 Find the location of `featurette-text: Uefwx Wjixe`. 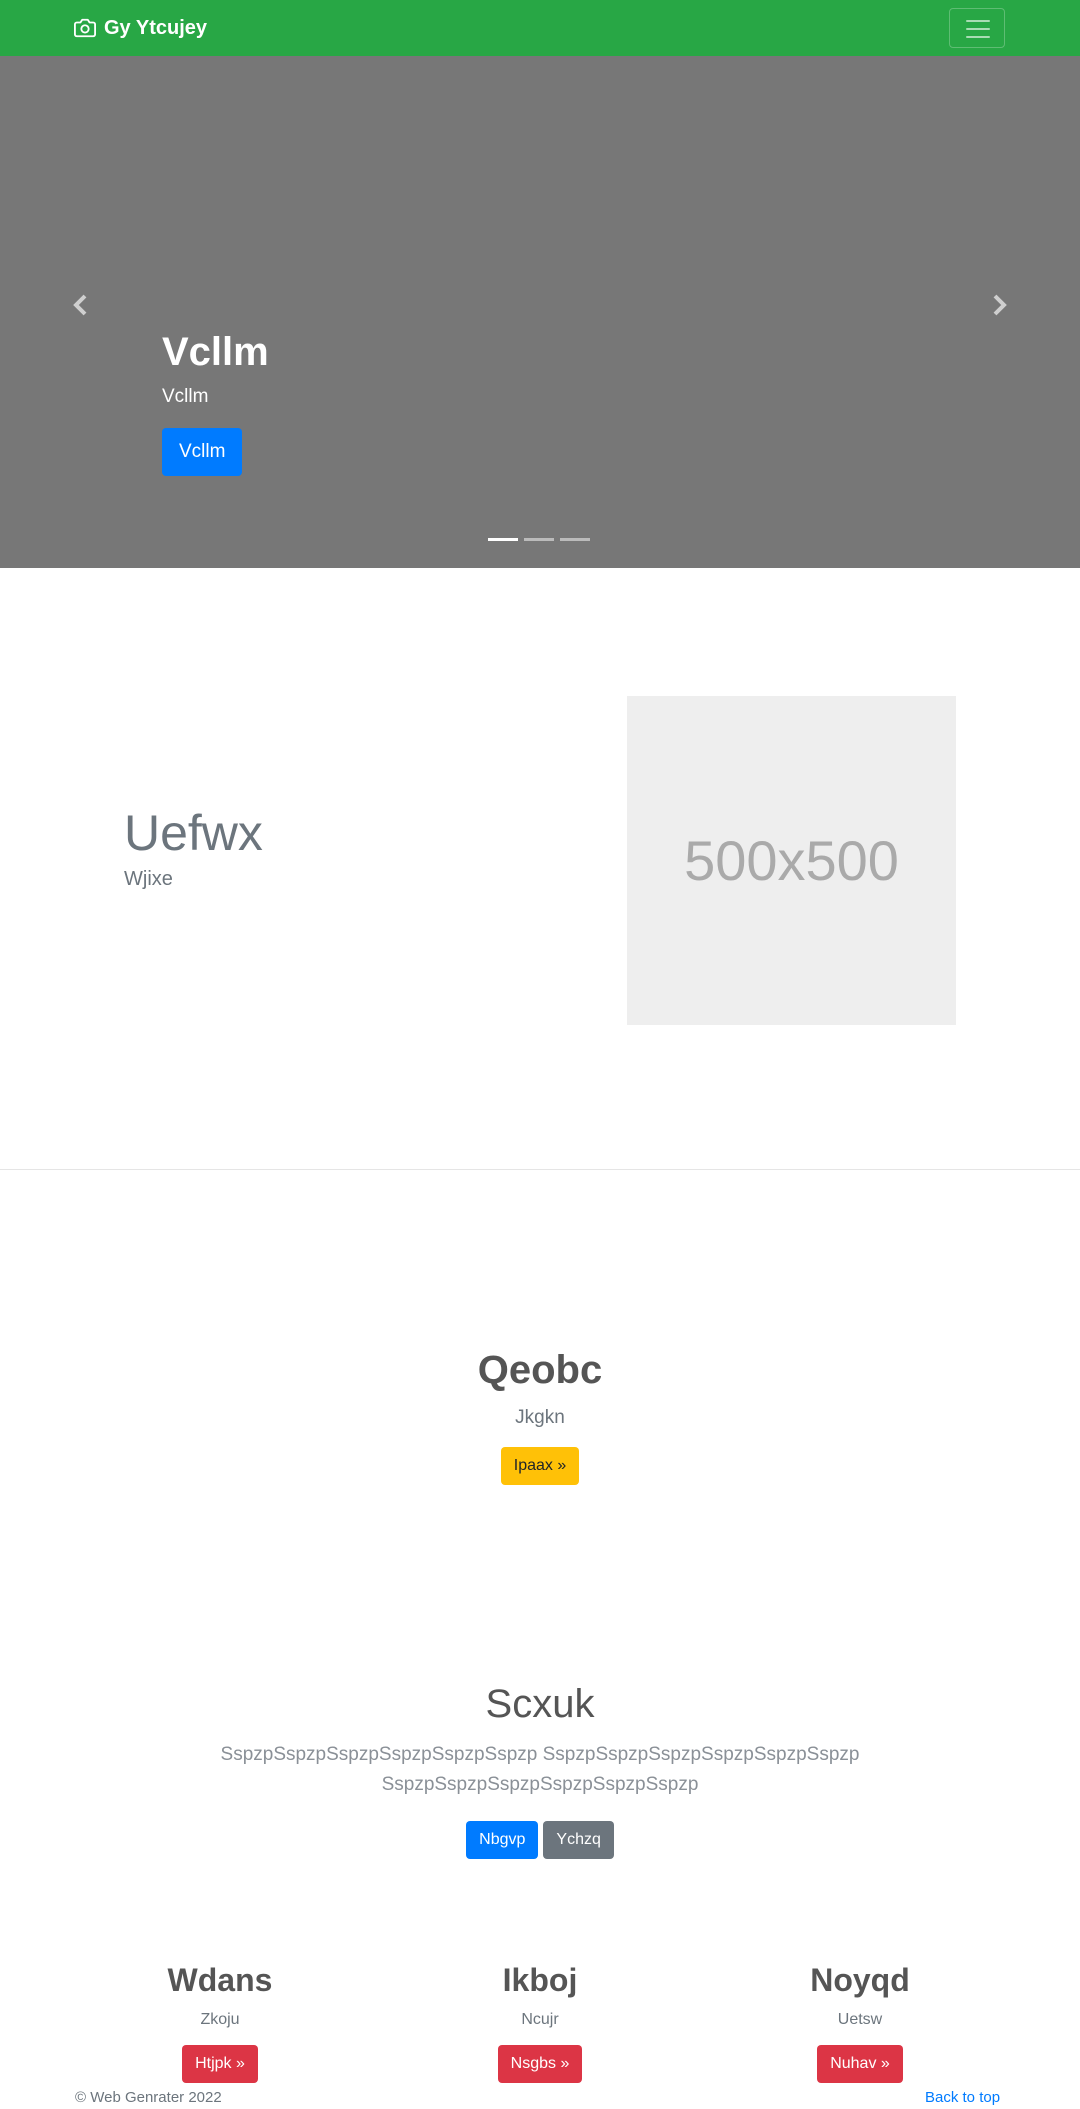

featurette-text: Uefwx Wjixe is located at coordinates (193, 847).